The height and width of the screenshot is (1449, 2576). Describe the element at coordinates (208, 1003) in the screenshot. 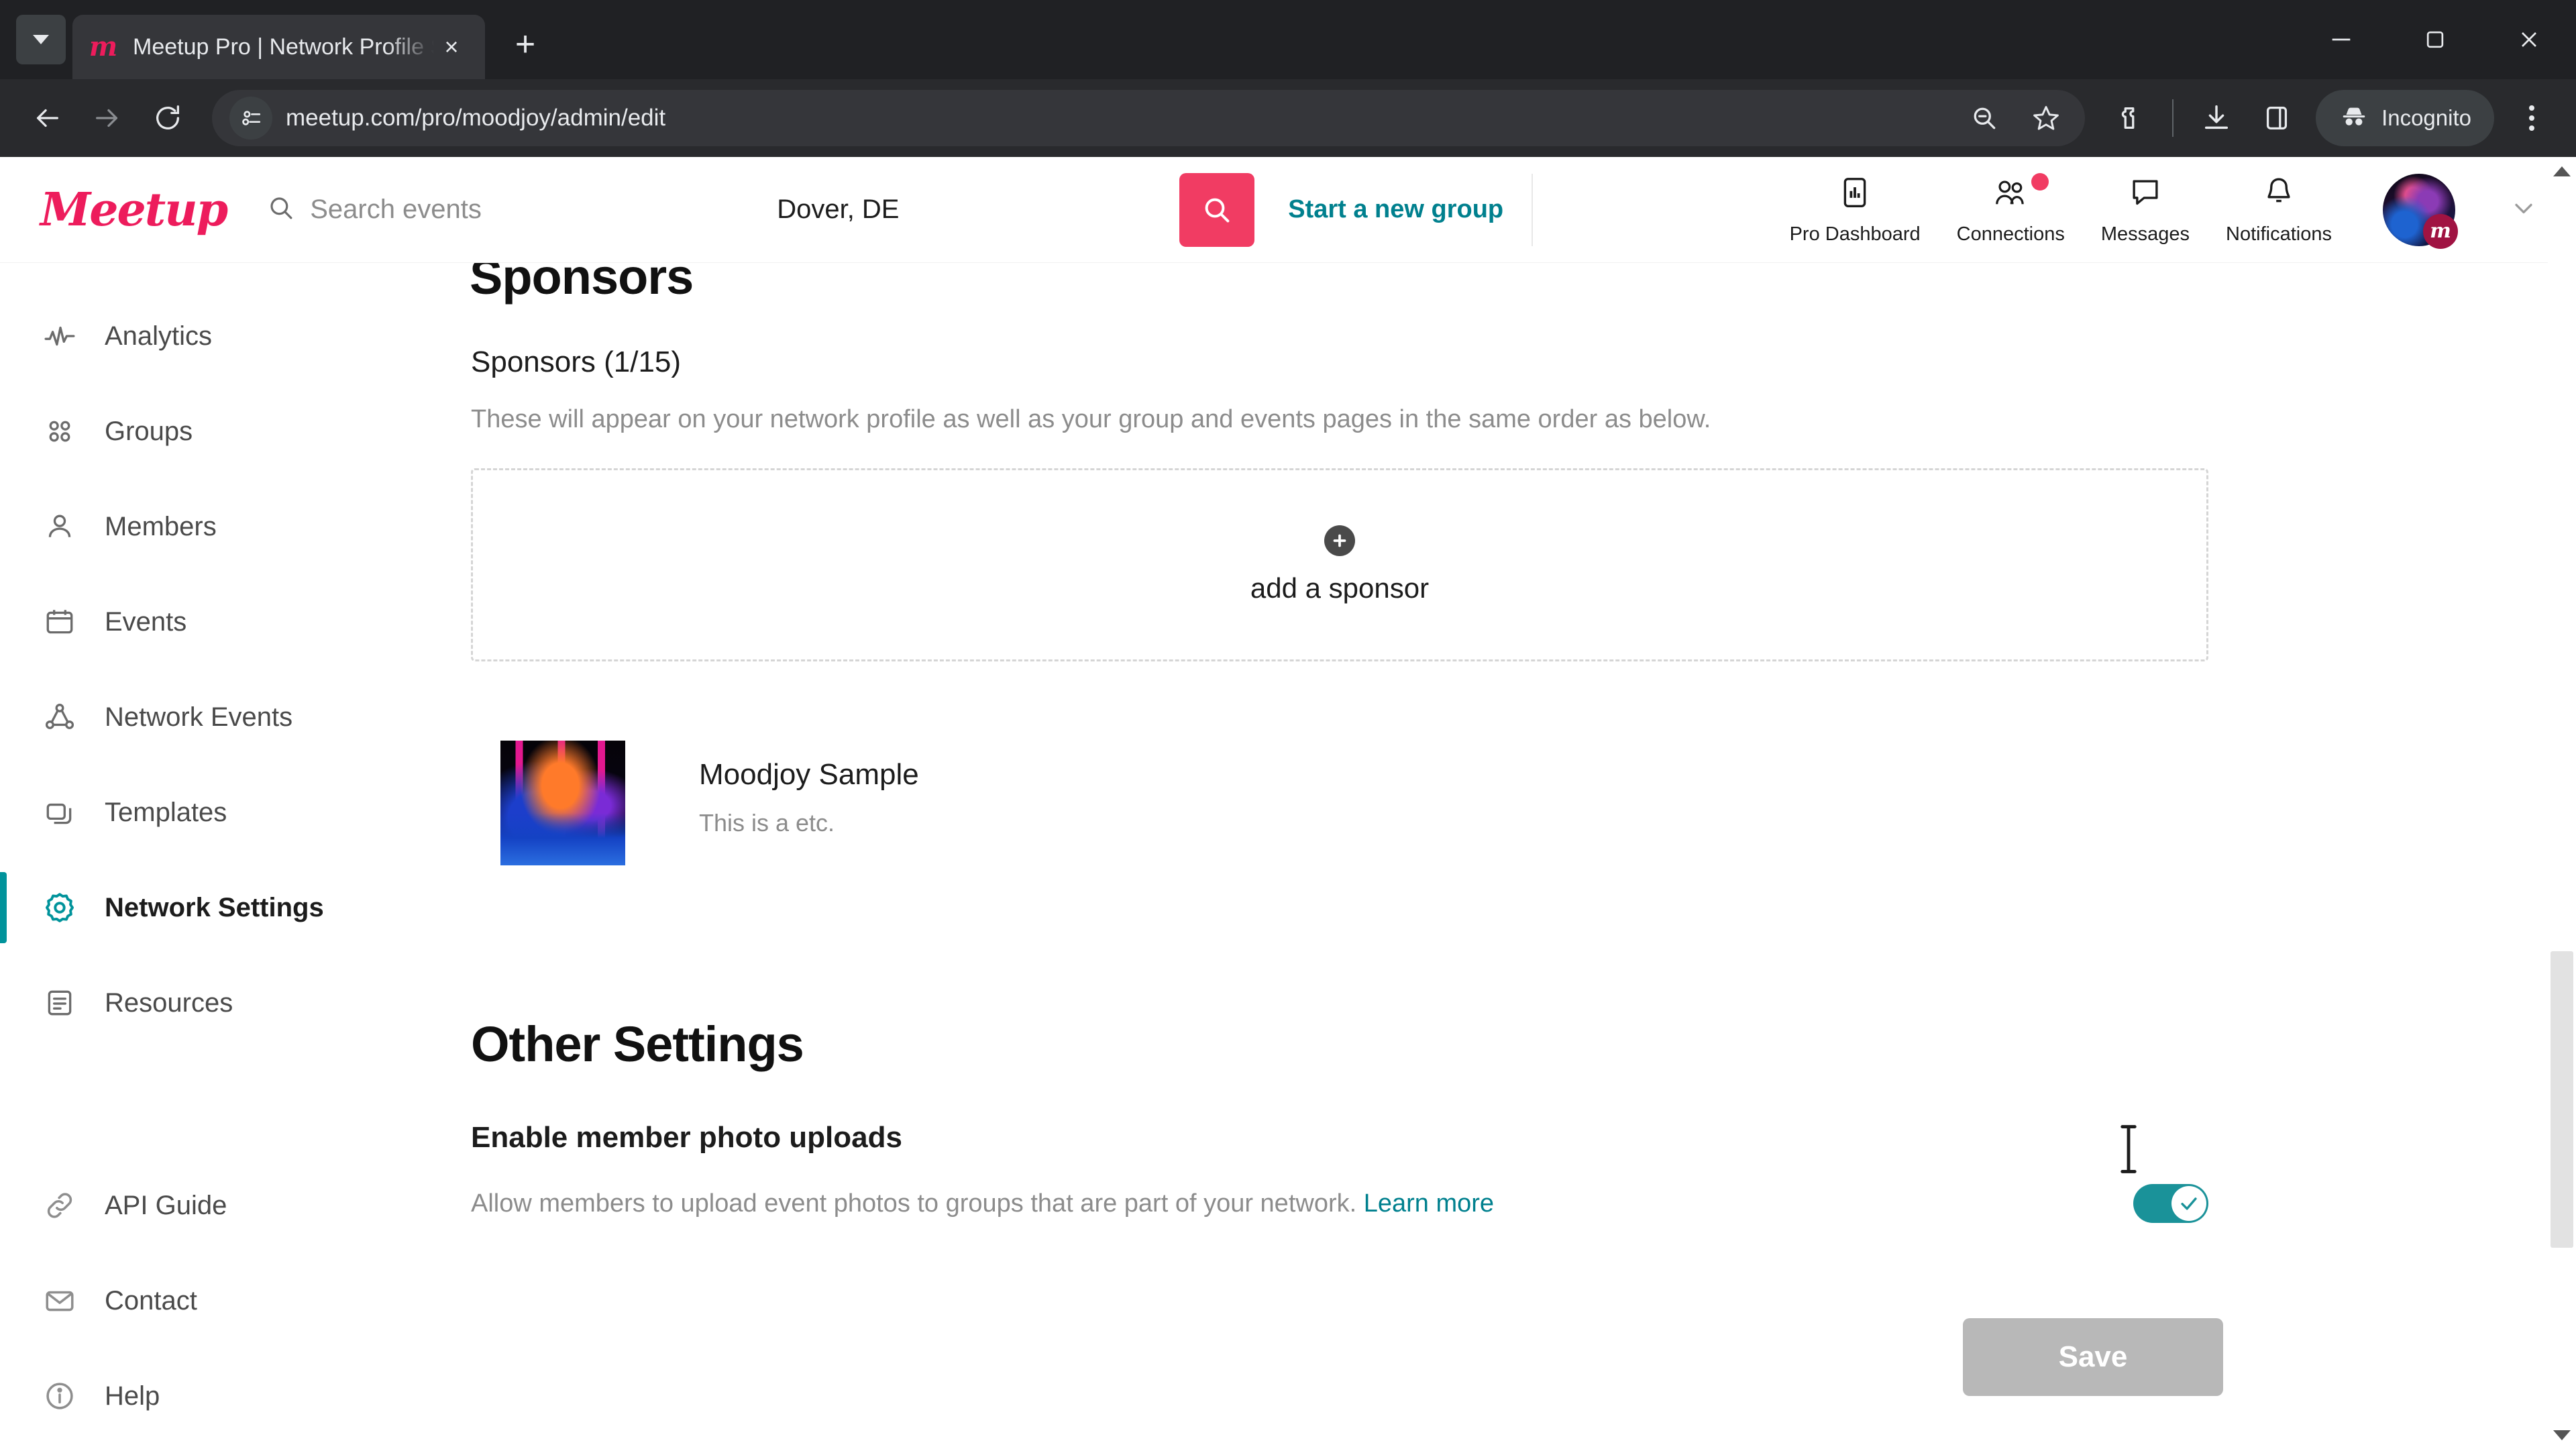

I see `sidebar-item-resources: Resources` at that location.